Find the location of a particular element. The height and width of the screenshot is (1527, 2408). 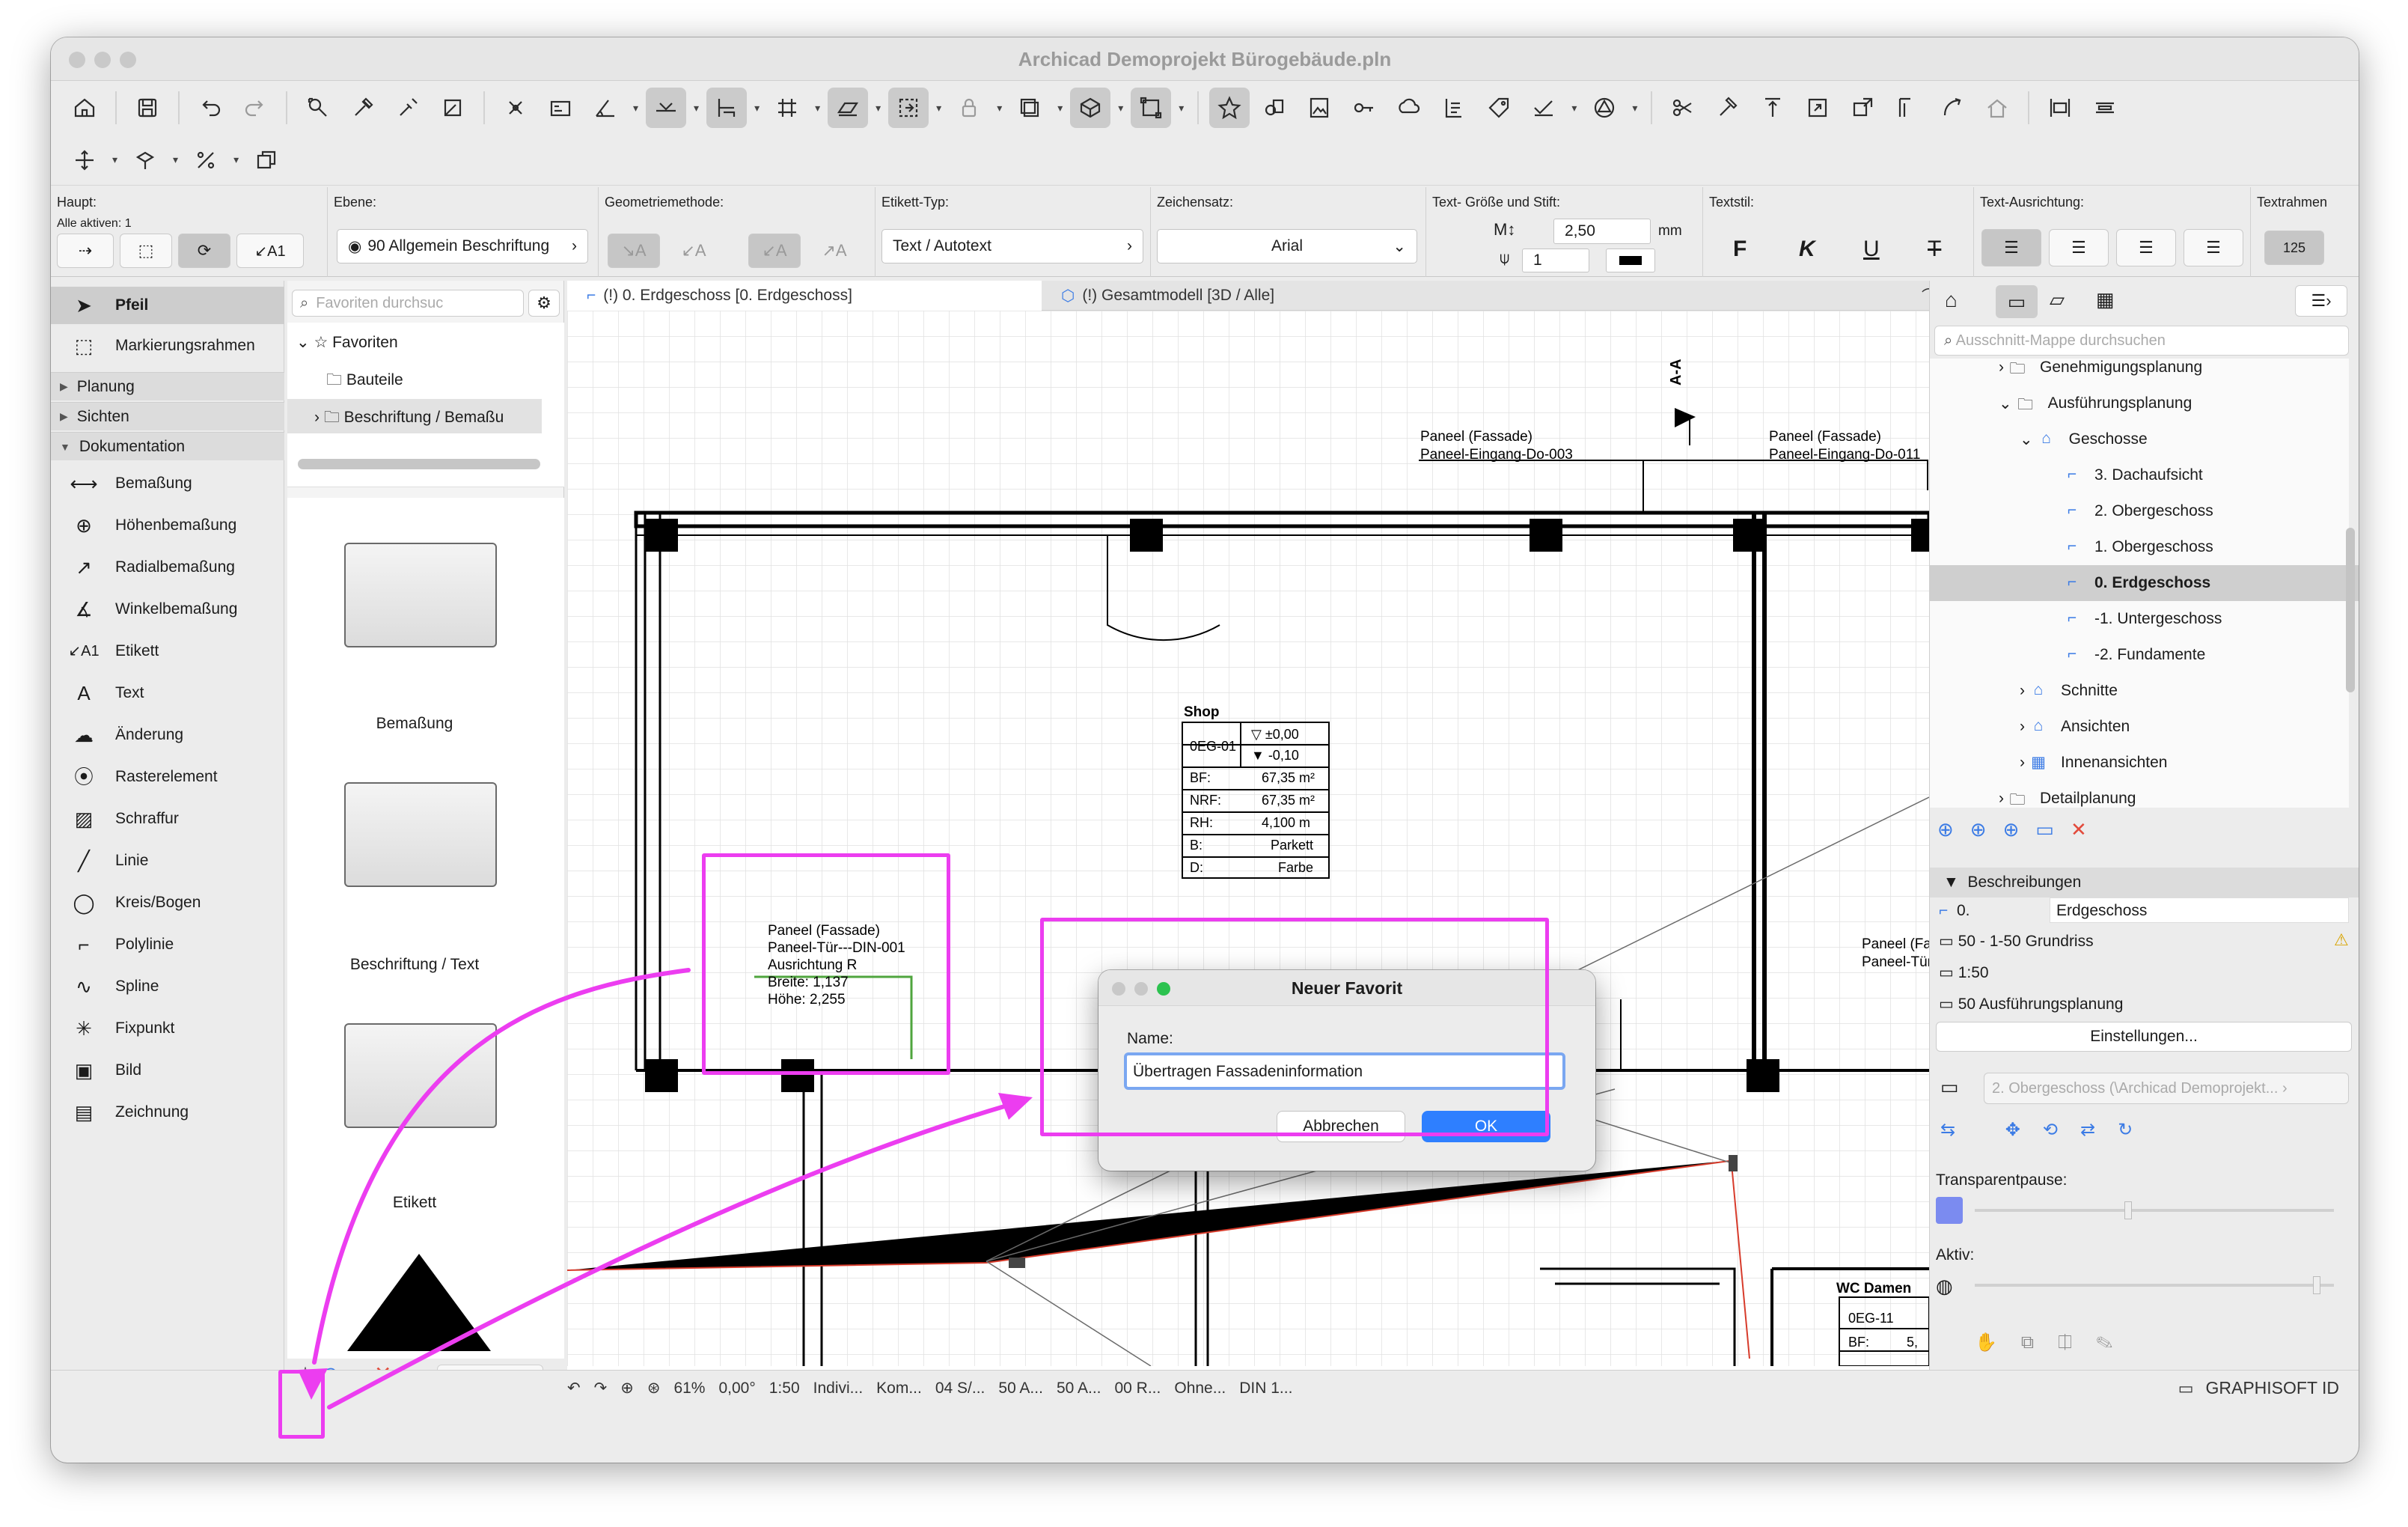

tool-bild: ▣ Bild is located at coordinates (167, 1070).